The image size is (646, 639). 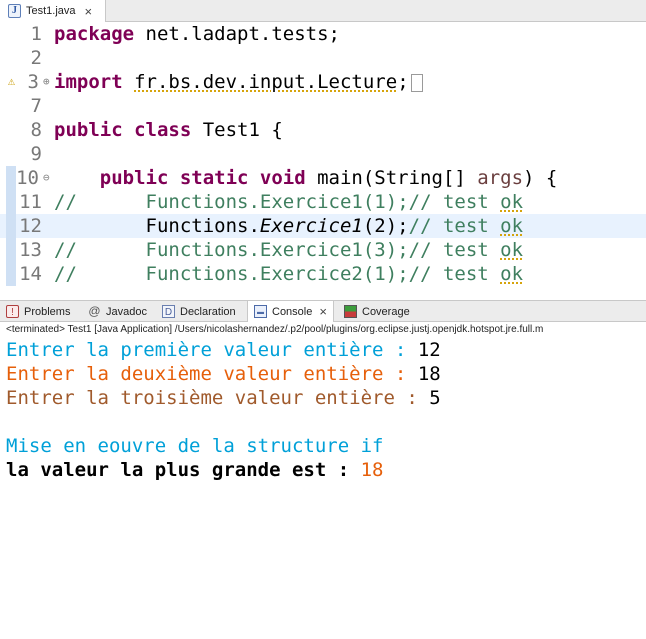 I want to click on line-number: 12, so click(x=30, y=226).